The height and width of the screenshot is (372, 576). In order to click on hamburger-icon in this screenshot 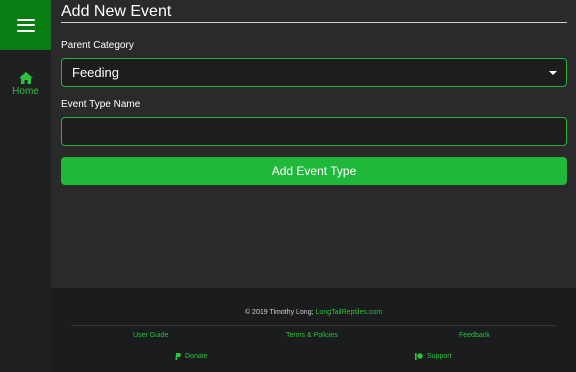, I will do `click(25, 25)`.